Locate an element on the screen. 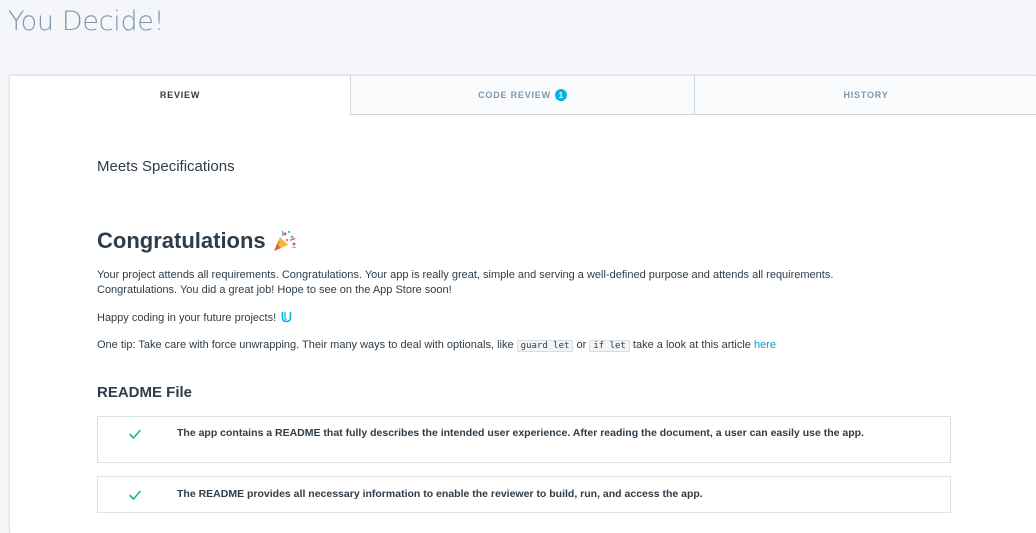 This screenshot has height=533, width=1036. review-heading-text: Congratulations is located at coordinates (181, 240).